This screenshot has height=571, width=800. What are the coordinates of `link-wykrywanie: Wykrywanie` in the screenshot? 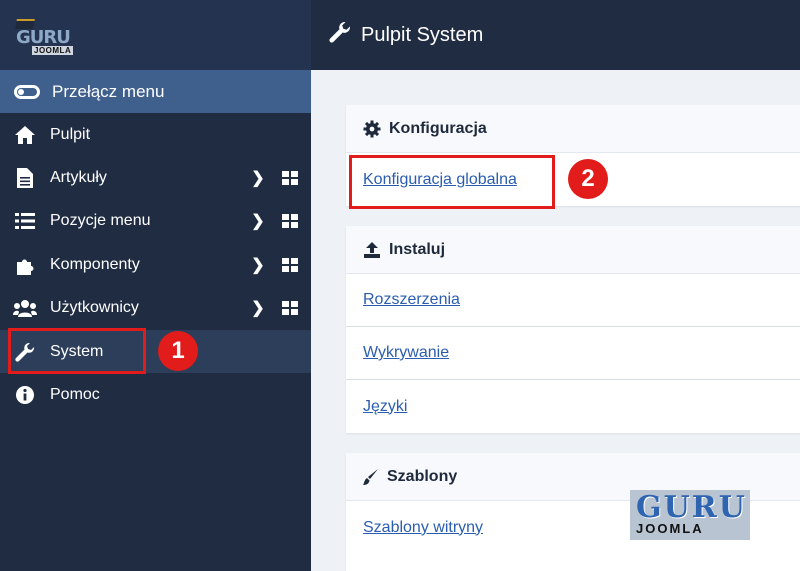 It's located at (573, 353).